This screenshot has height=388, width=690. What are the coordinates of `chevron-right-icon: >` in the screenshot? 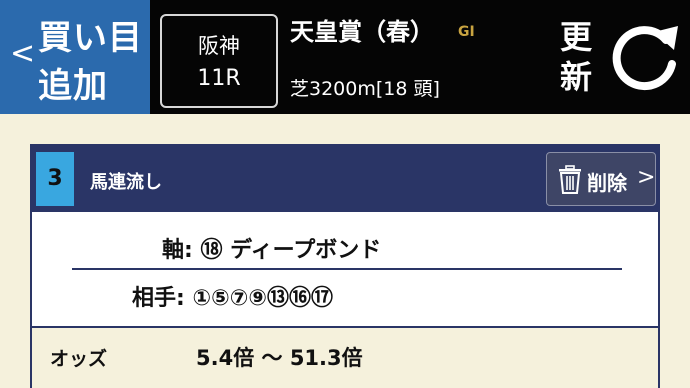 It's located at (646, 177).